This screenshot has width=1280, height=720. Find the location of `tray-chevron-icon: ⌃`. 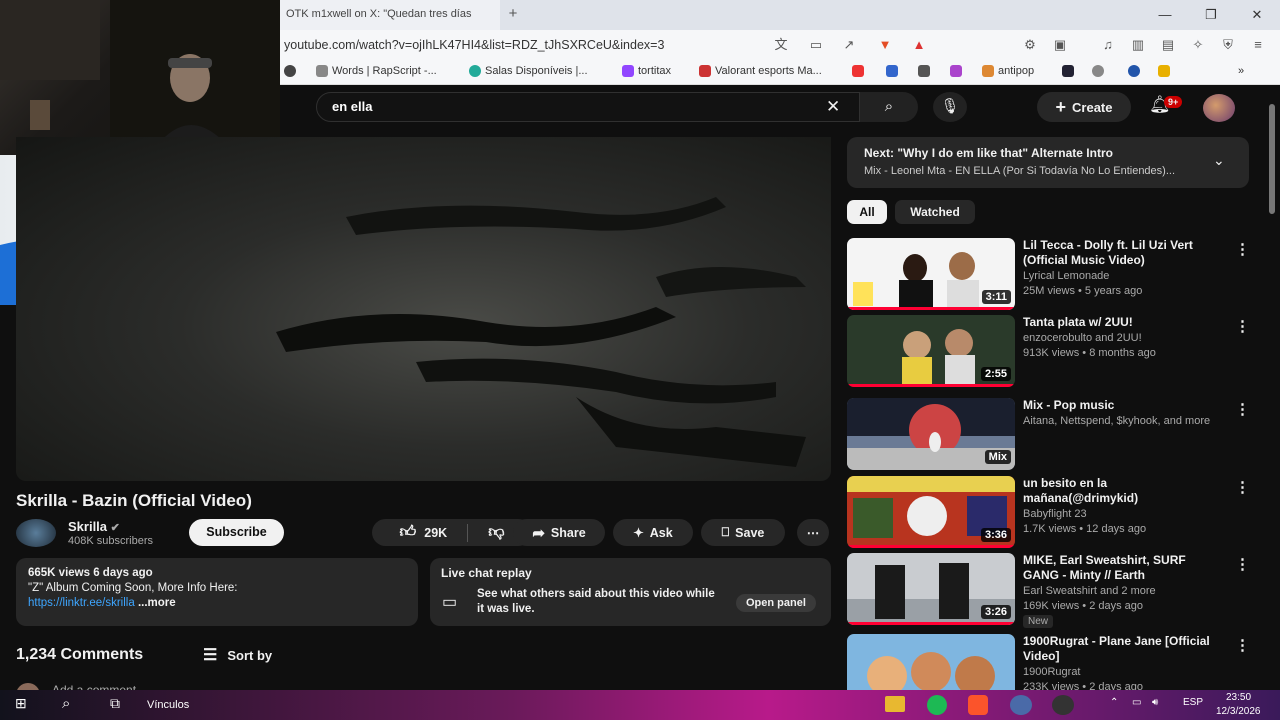

tray-chevron-icon: ⌃ is located at coordinates (1114, 702).